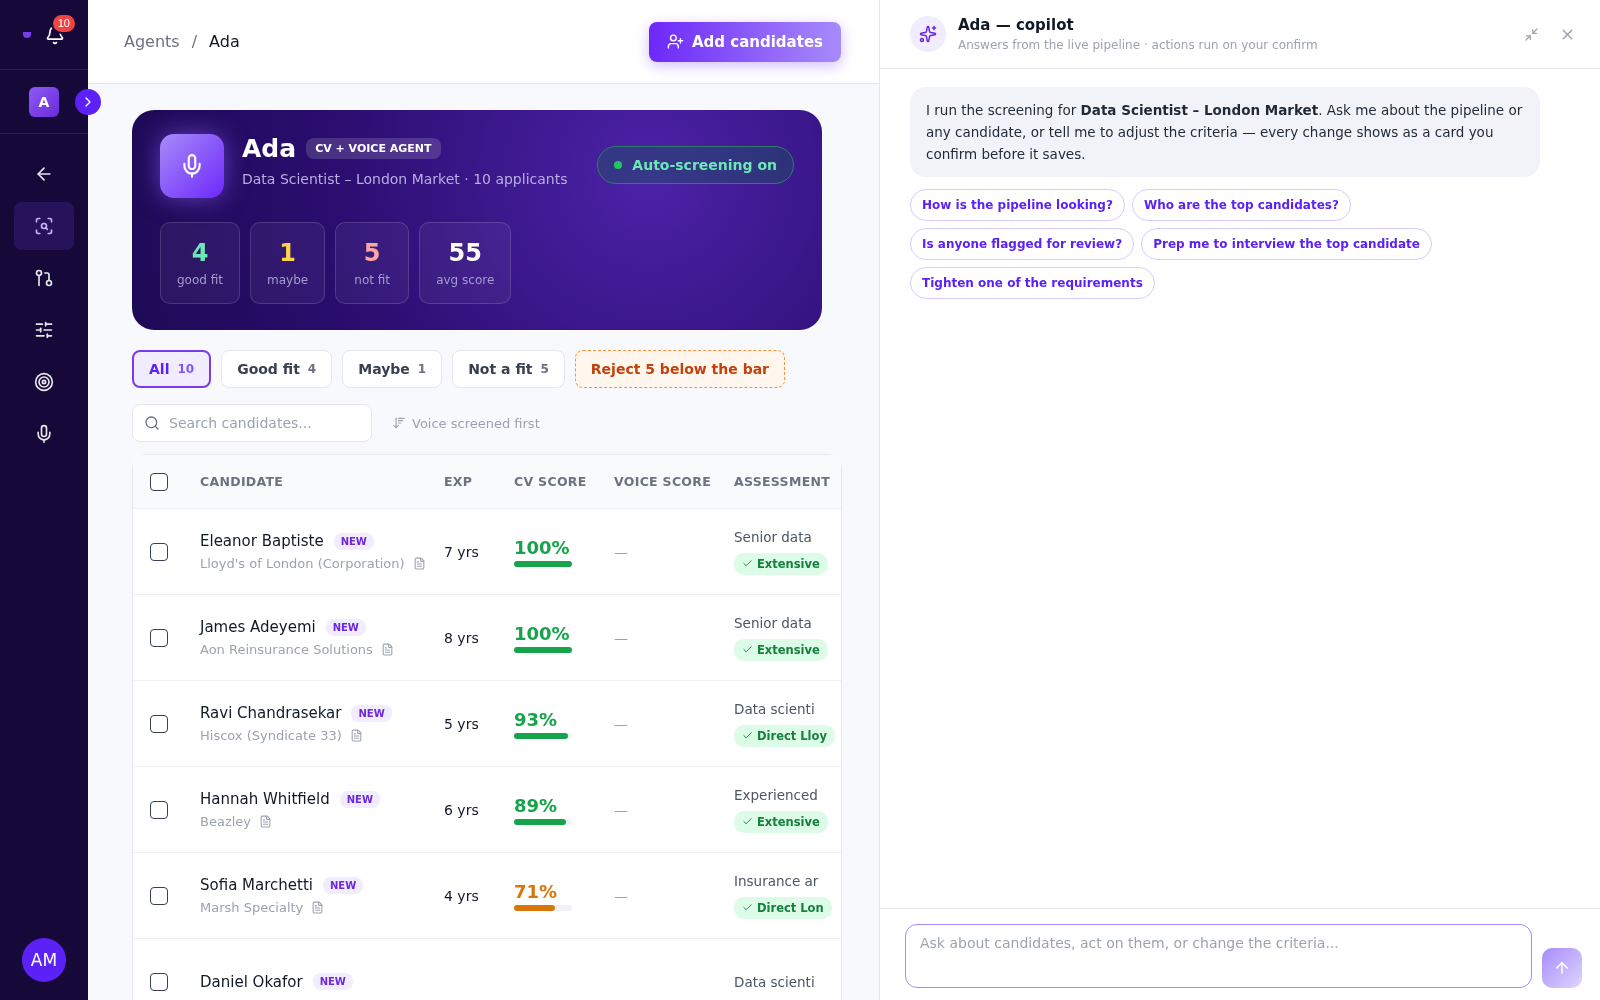  What do you see at coordinates (172, 369) in the screenshot?
I see `filter-tab: All 10` at bounding box center [172, 369].